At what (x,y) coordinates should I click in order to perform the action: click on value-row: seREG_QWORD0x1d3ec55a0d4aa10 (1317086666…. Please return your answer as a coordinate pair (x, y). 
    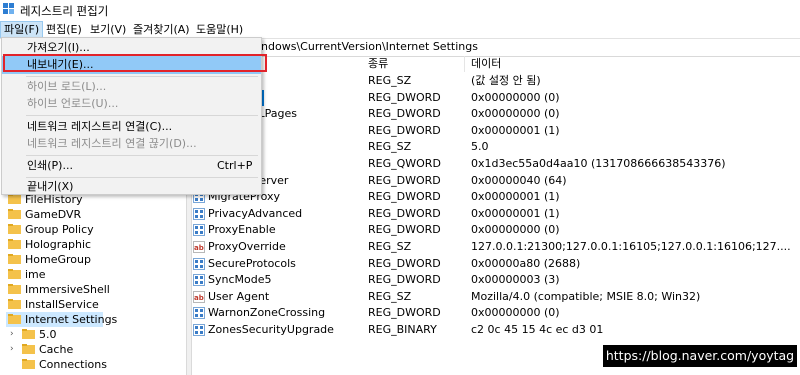
    Looking at the image, I should click on (495, 164).